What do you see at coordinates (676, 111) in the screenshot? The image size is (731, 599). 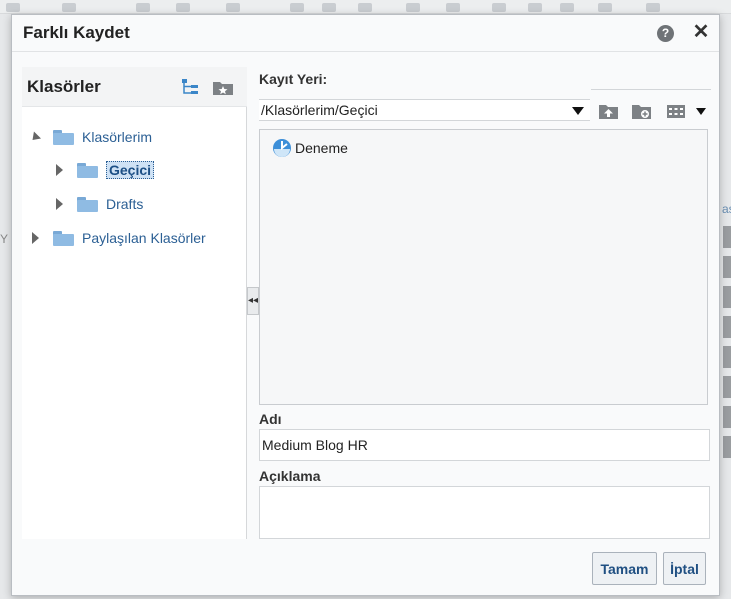 I see `view-options-icon` at bounding box center [676, 111].